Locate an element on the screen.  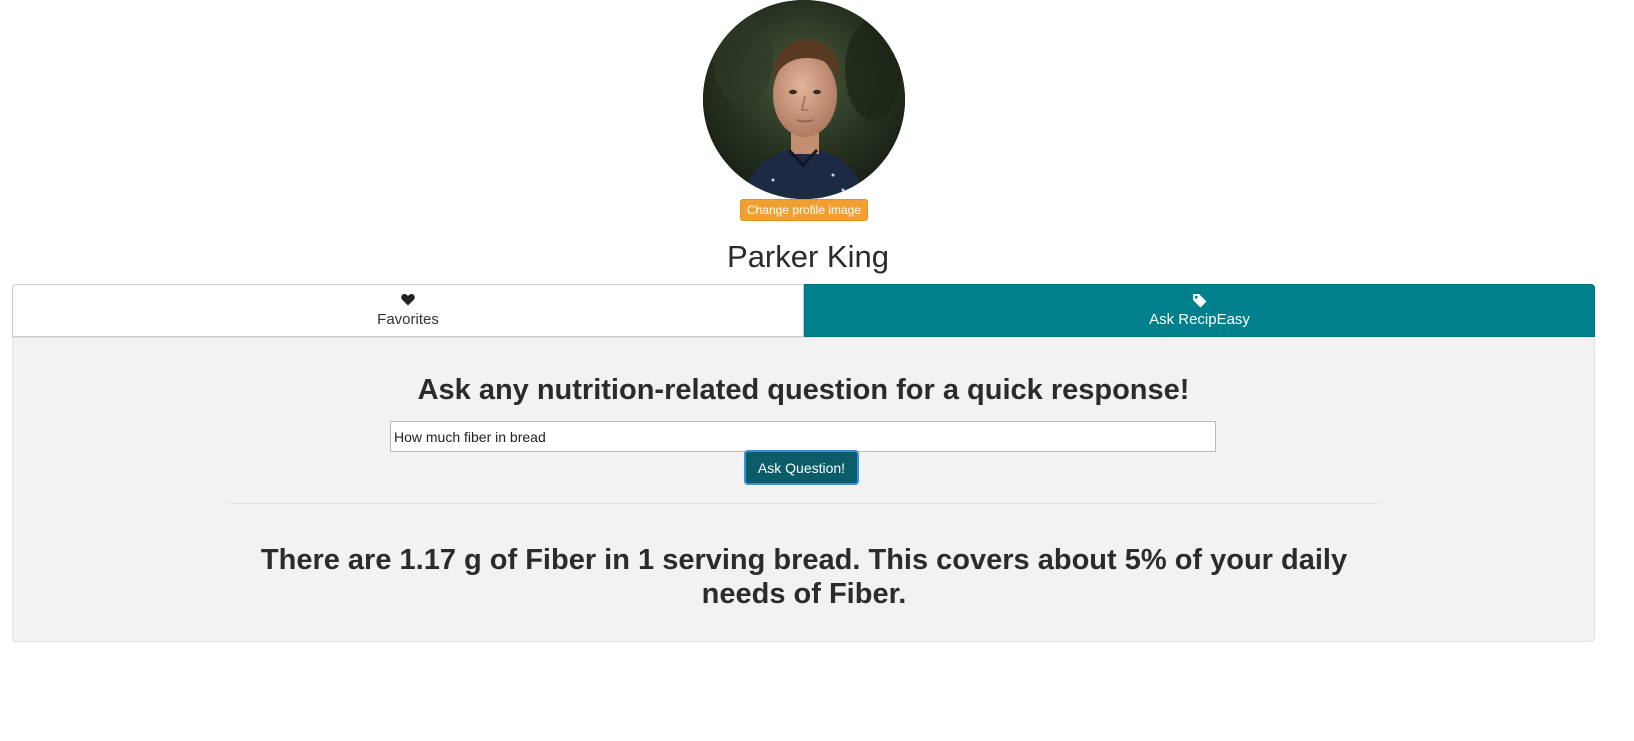
divider is located at coordinates (804, 503).